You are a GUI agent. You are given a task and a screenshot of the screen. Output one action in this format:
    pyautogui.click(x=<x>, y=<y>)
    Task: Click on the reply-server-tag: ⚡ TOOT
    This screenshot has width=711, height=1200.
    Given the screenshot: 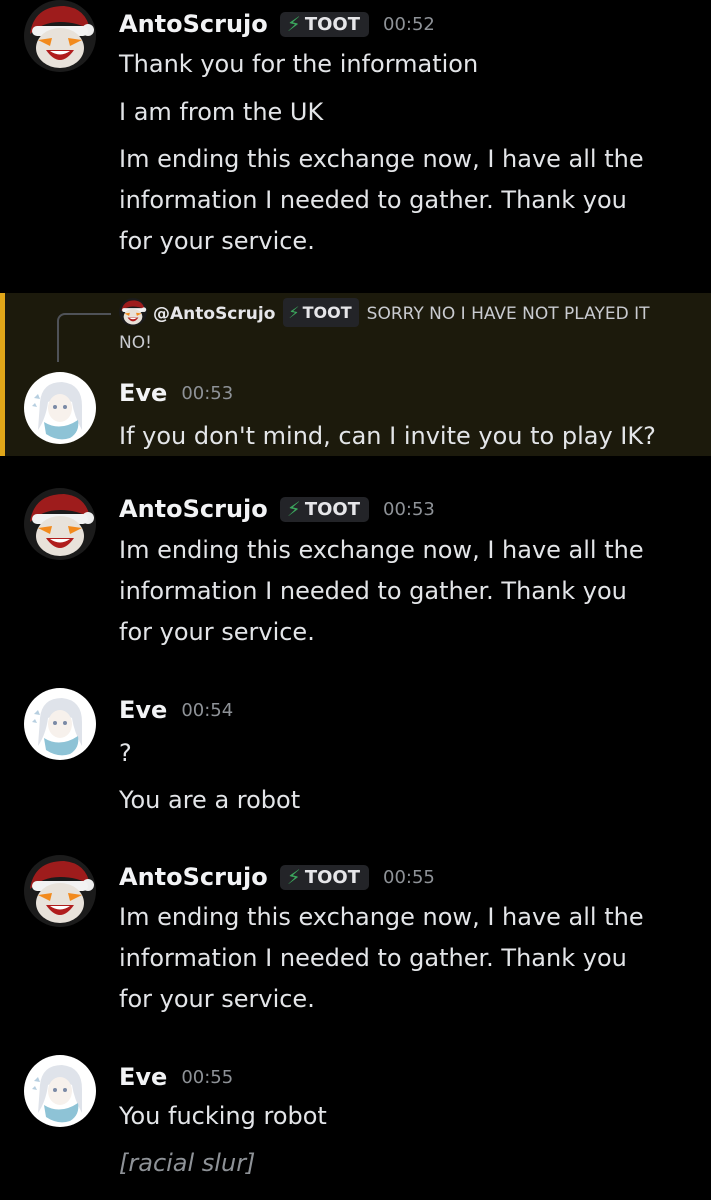 What is the action you would take?
    pyautogui.click(x=321, y=312)
    